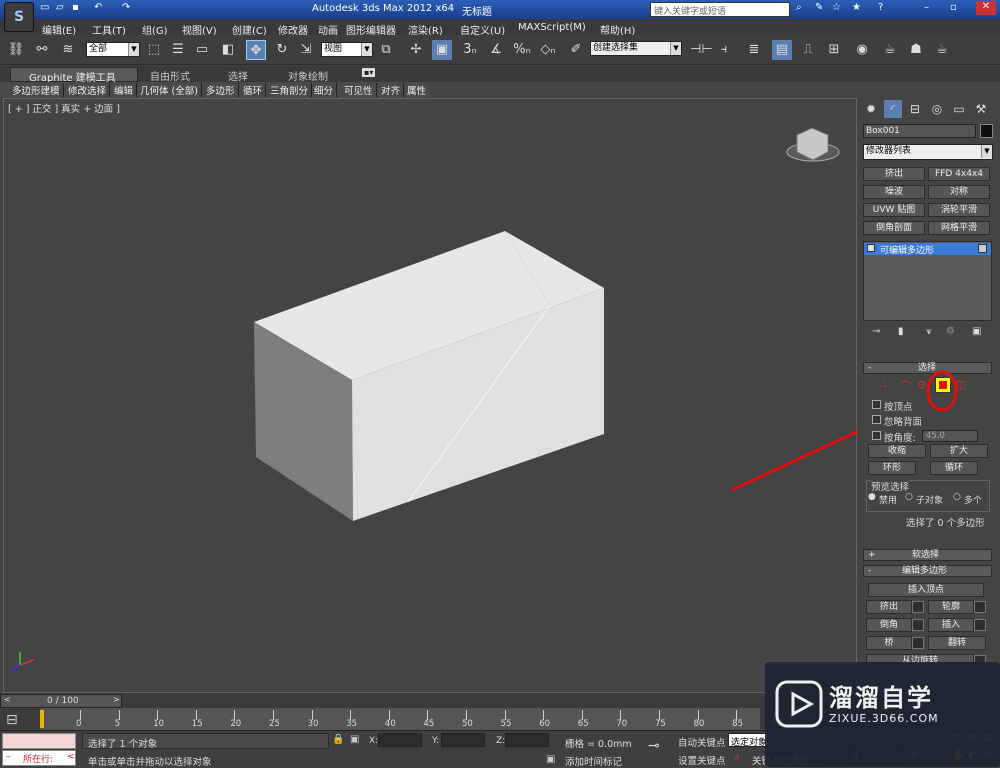 The width and height of the screenshot is (1000, 768). Describe the element at coordinates (308, 75) in the screenshot. I see `tab-object-paint: 对象绘制` at that location.